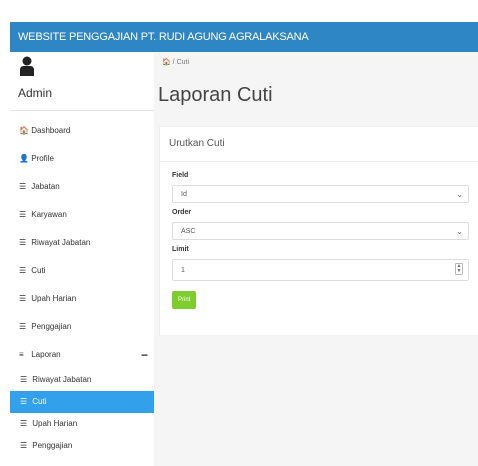  What do you see at coordinates (24, 158) in the screenshot?
I see `user-small-icon: 👤` at bounding box center [24, 158].